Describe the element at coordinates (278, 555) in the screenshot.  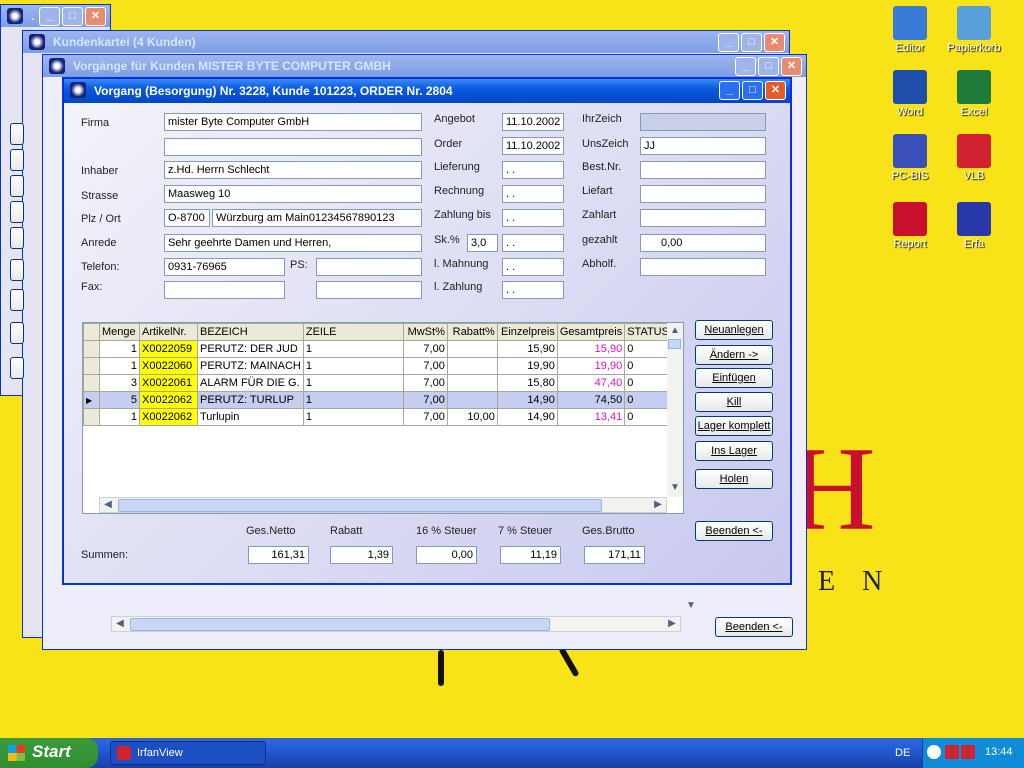
I see `netto-field: 161,31` at that location.